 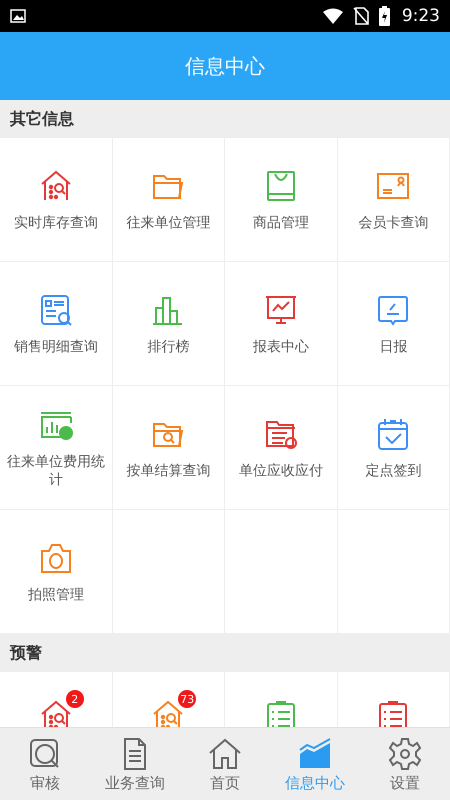 What do you see at coordinates (225, 66) in the screenshot?
I see `page-title: 信息中心` at bounding box center [225, 66].